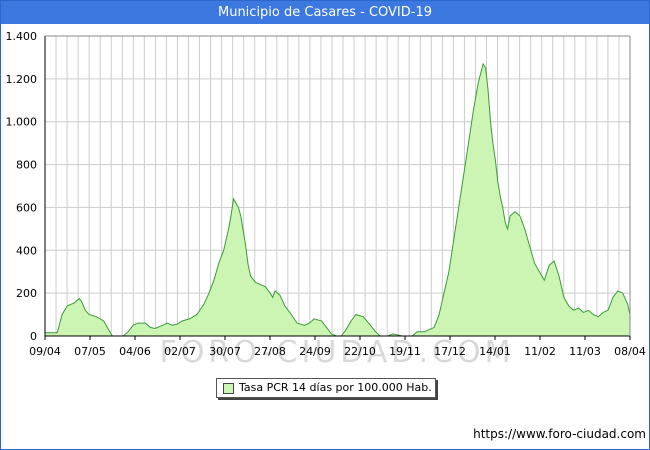  What do you see at coordinates (22, 79) in the screenshot?
I see `y-tick-label: 1.200` at bounding box center [22, 79].